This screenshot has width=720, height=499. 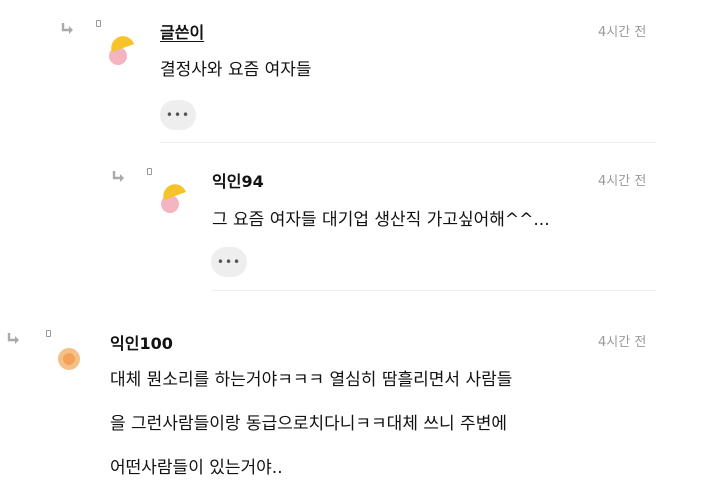 I want to click on comment-author: 익인100, so click(x=141, y=342).